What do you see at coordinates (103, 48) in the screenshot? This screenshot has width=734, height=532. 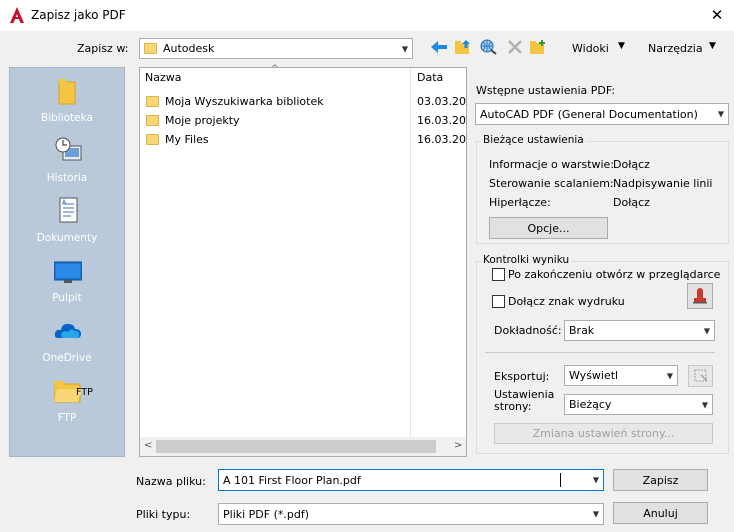 I see `save-in-label: Zapisz w:` at bounding box center [103, 48].